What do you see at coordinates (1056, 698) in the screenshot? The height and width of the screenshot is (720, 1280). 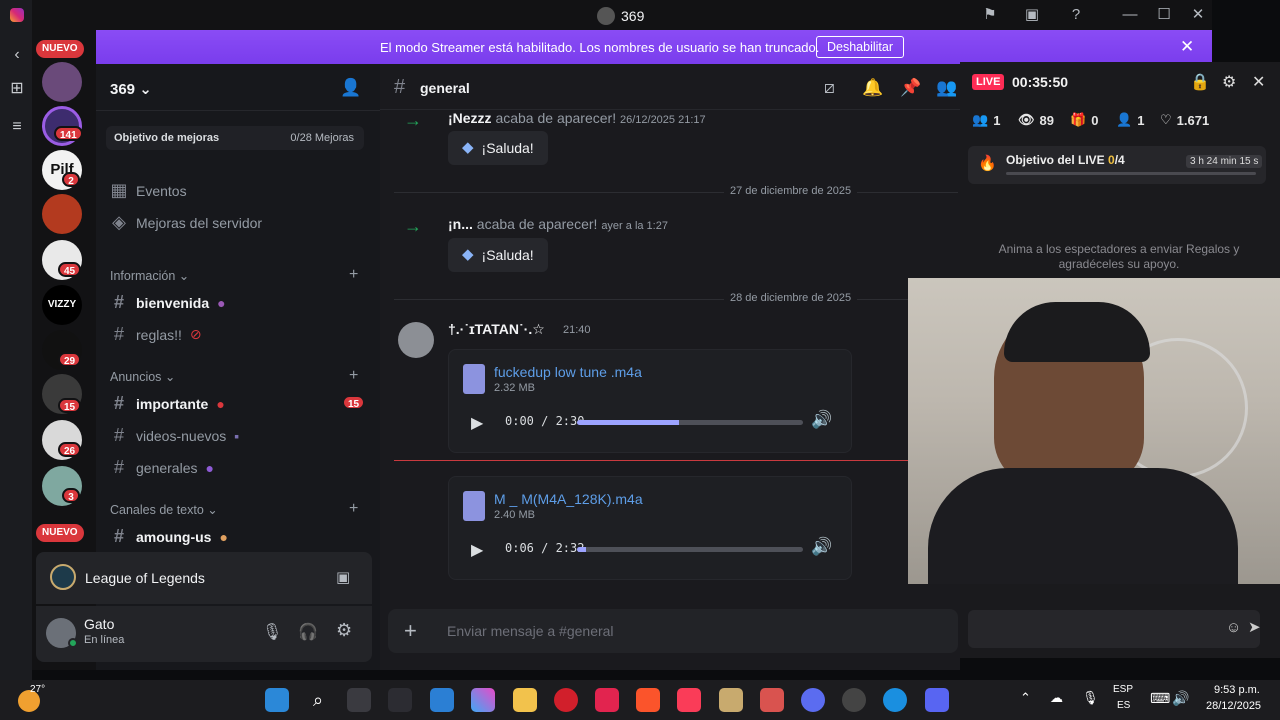 I see `cloud-icon: ☁` at bounding box center [1056, 698].